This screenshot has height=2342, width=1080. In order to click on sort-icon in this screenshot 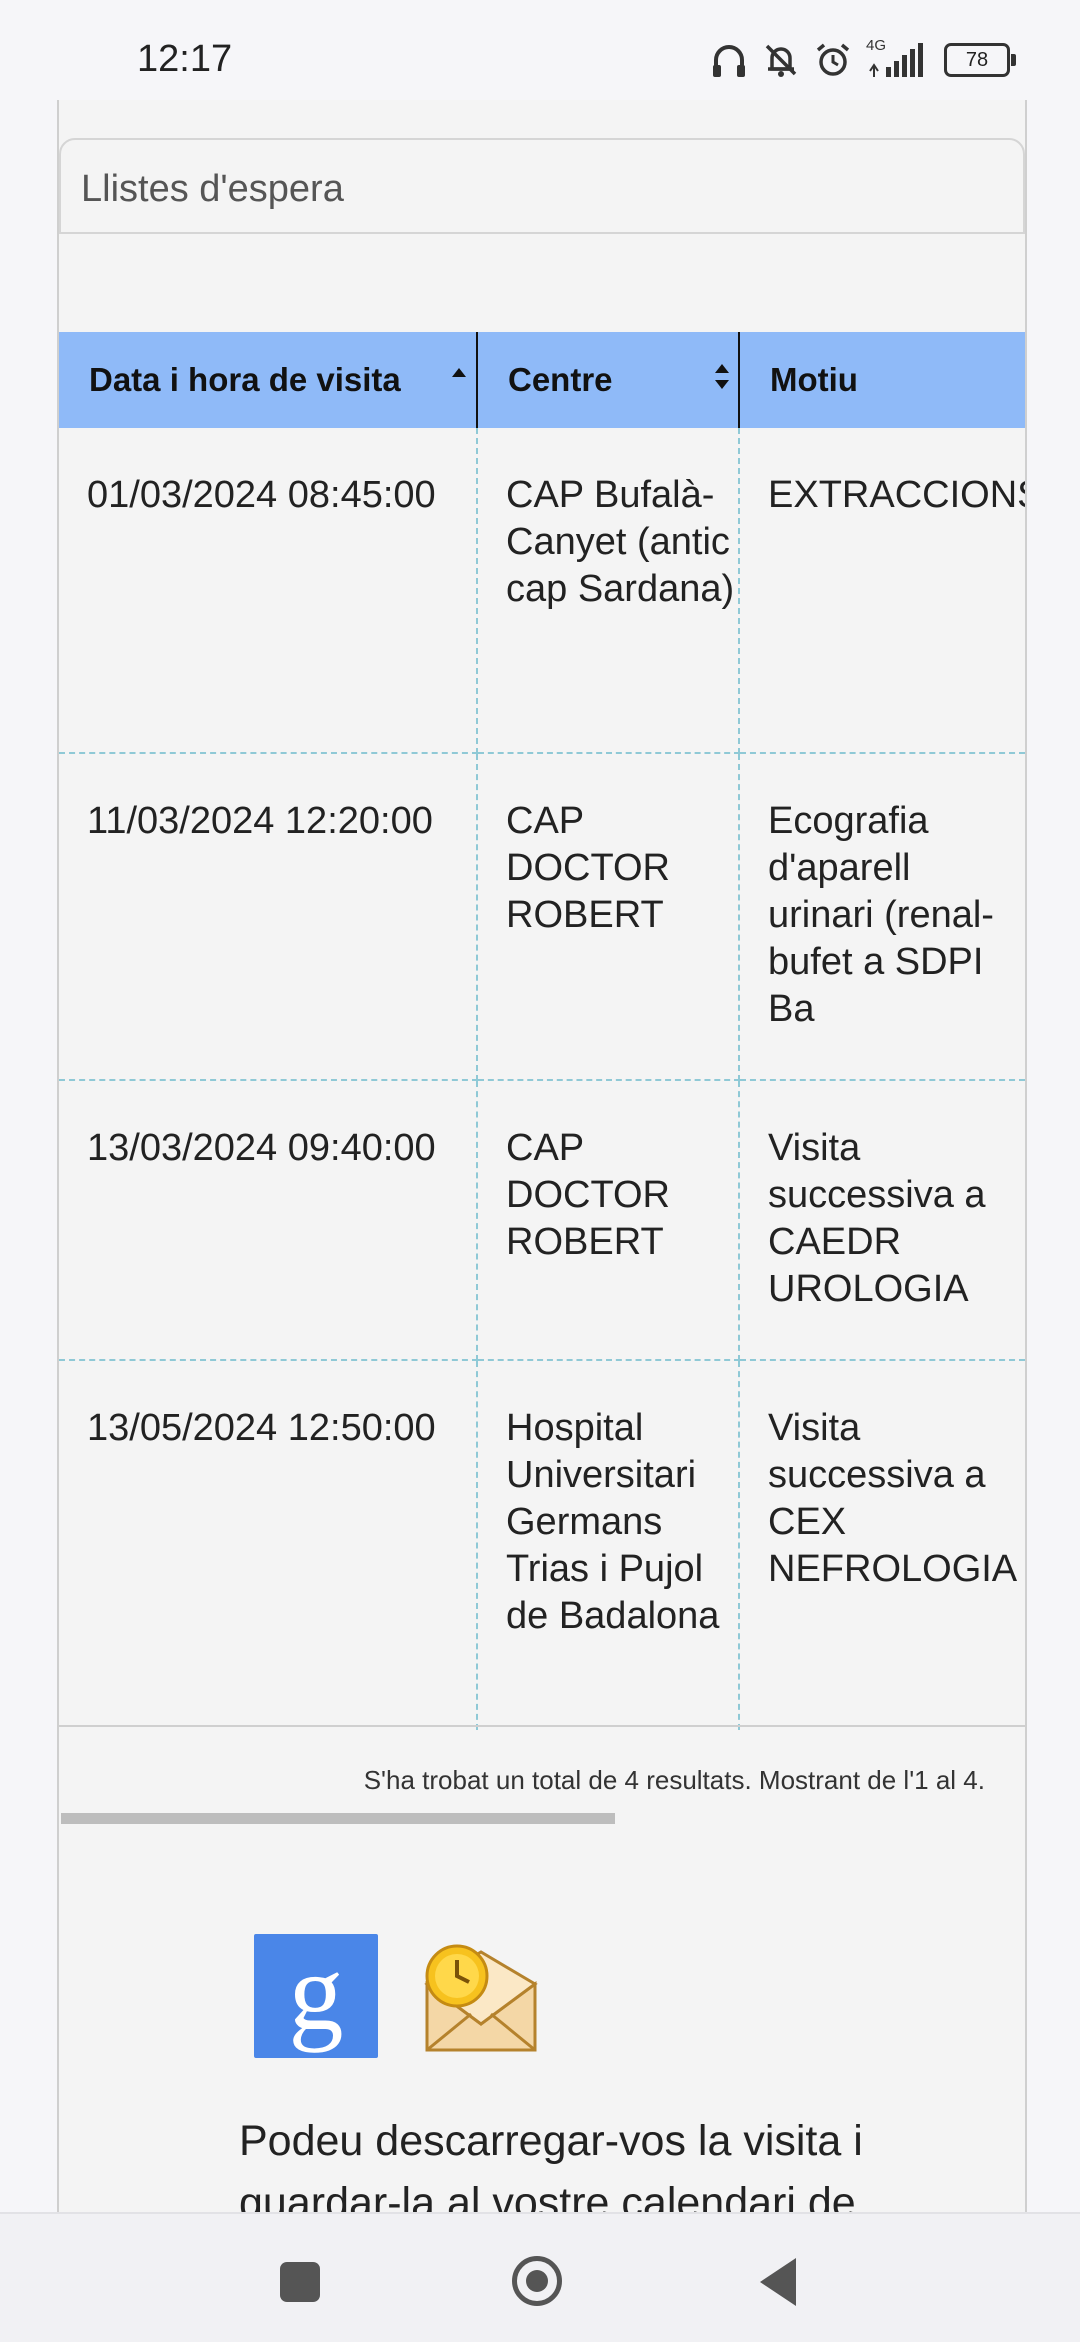, I will do `click(722, 380)`.